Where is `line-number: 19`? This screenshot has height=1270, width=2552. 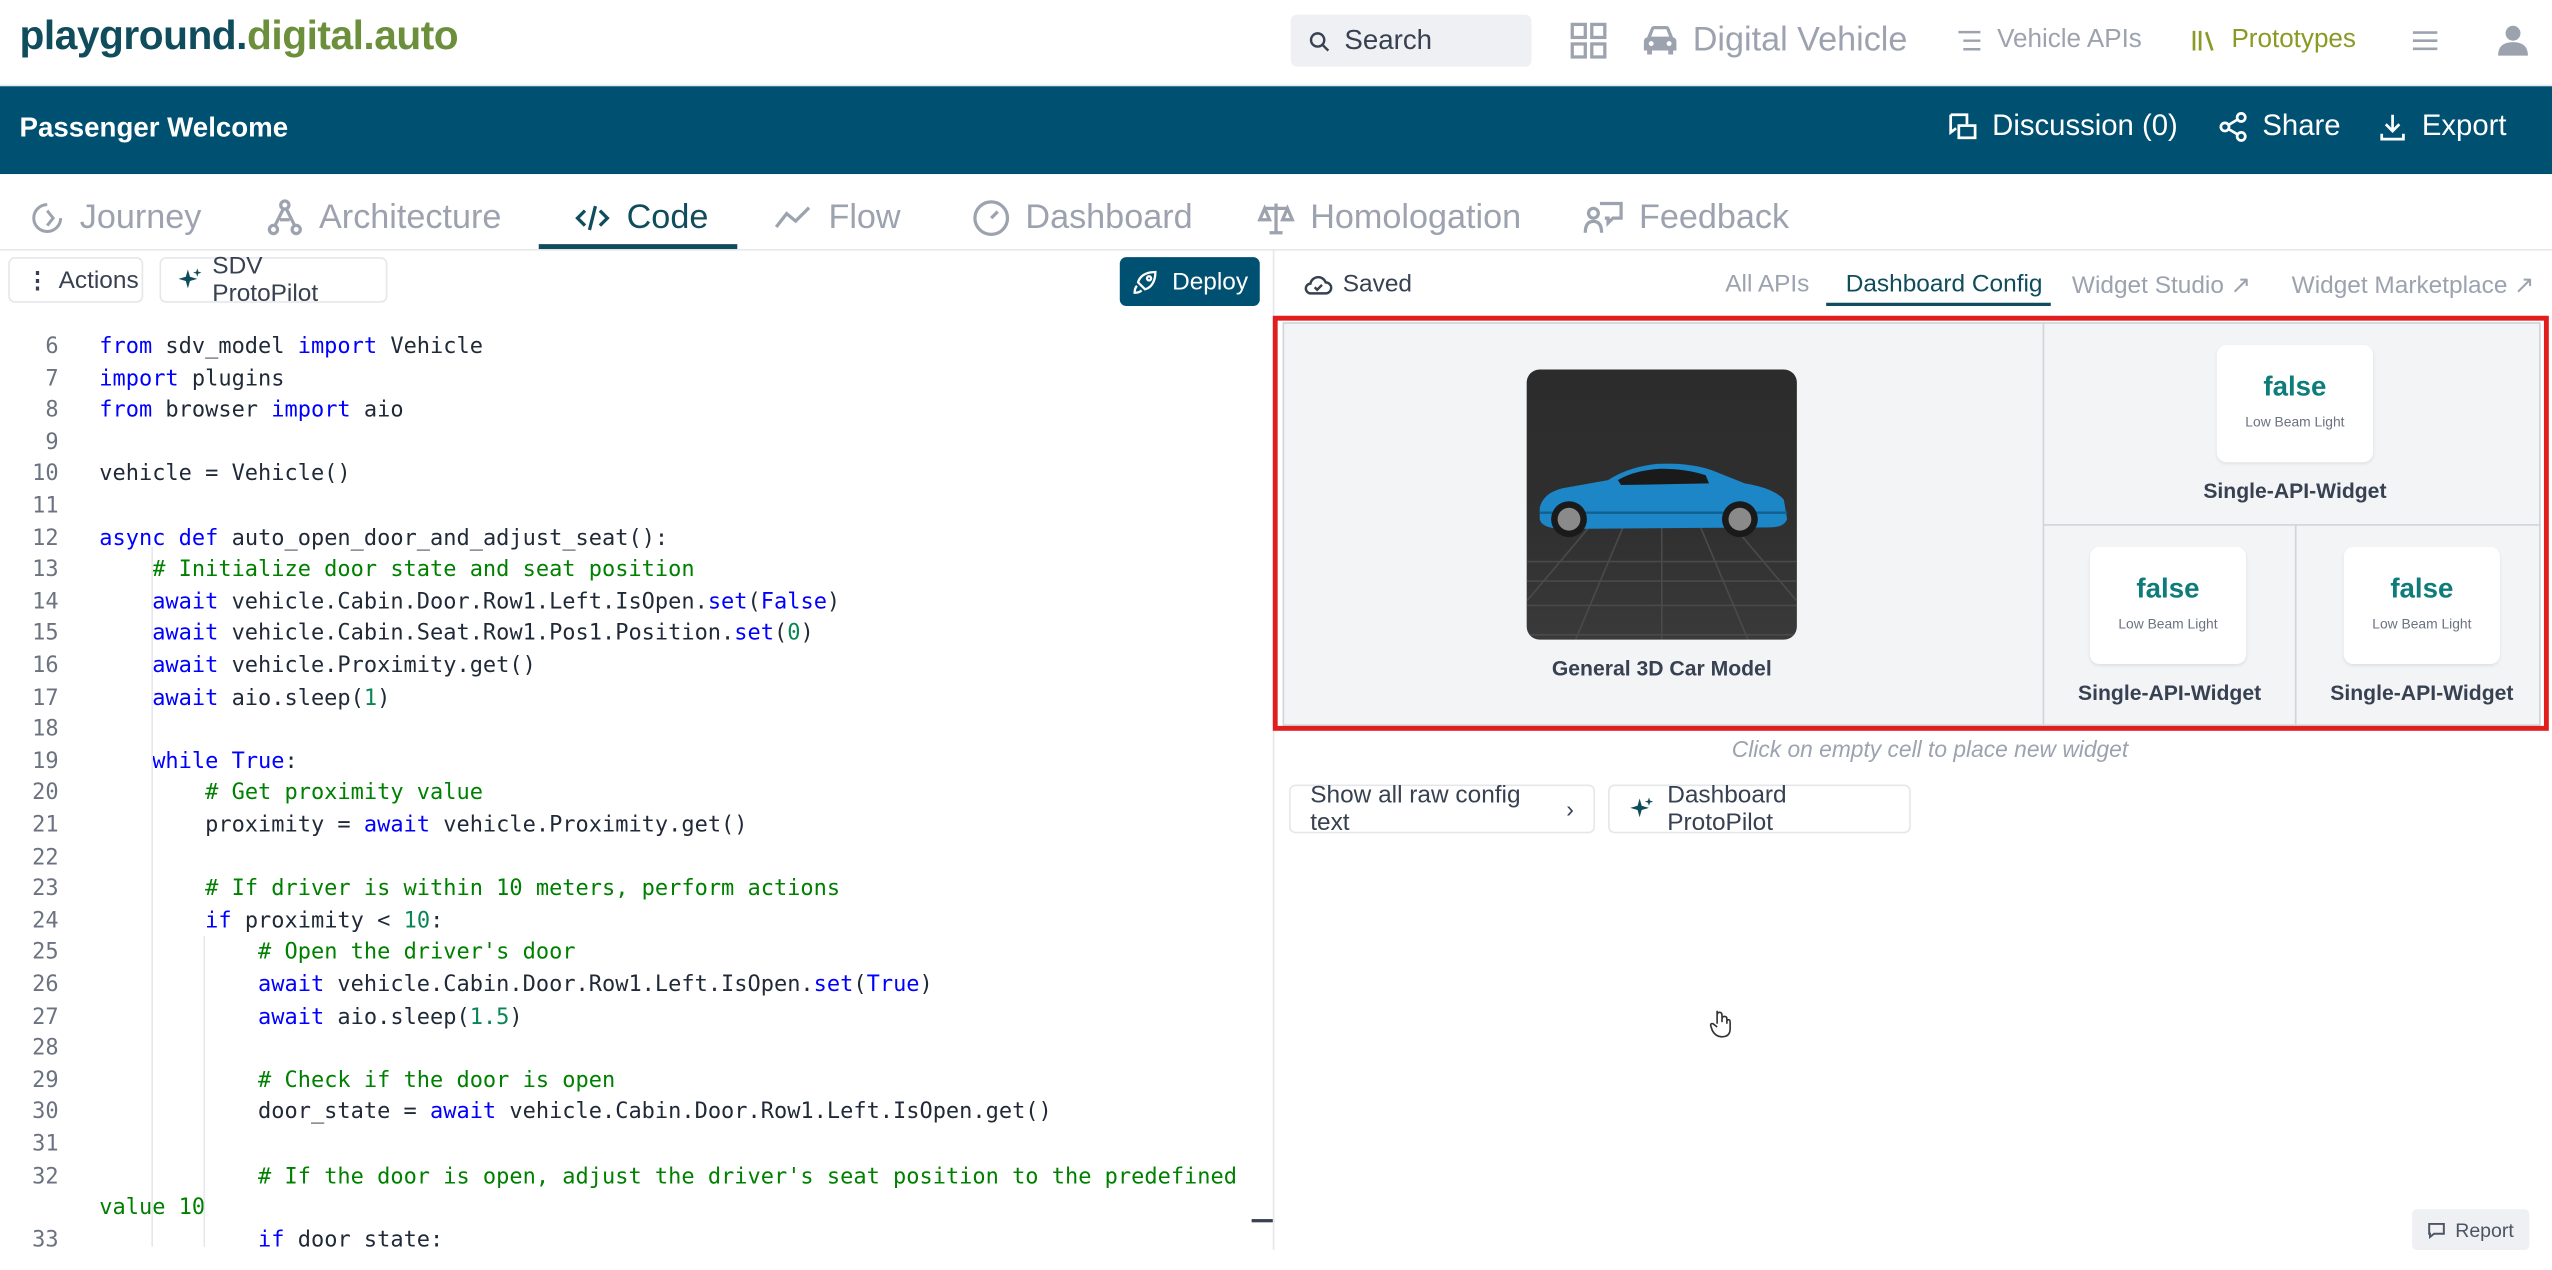 line-number: 19 is located at coordinates (45, 761).